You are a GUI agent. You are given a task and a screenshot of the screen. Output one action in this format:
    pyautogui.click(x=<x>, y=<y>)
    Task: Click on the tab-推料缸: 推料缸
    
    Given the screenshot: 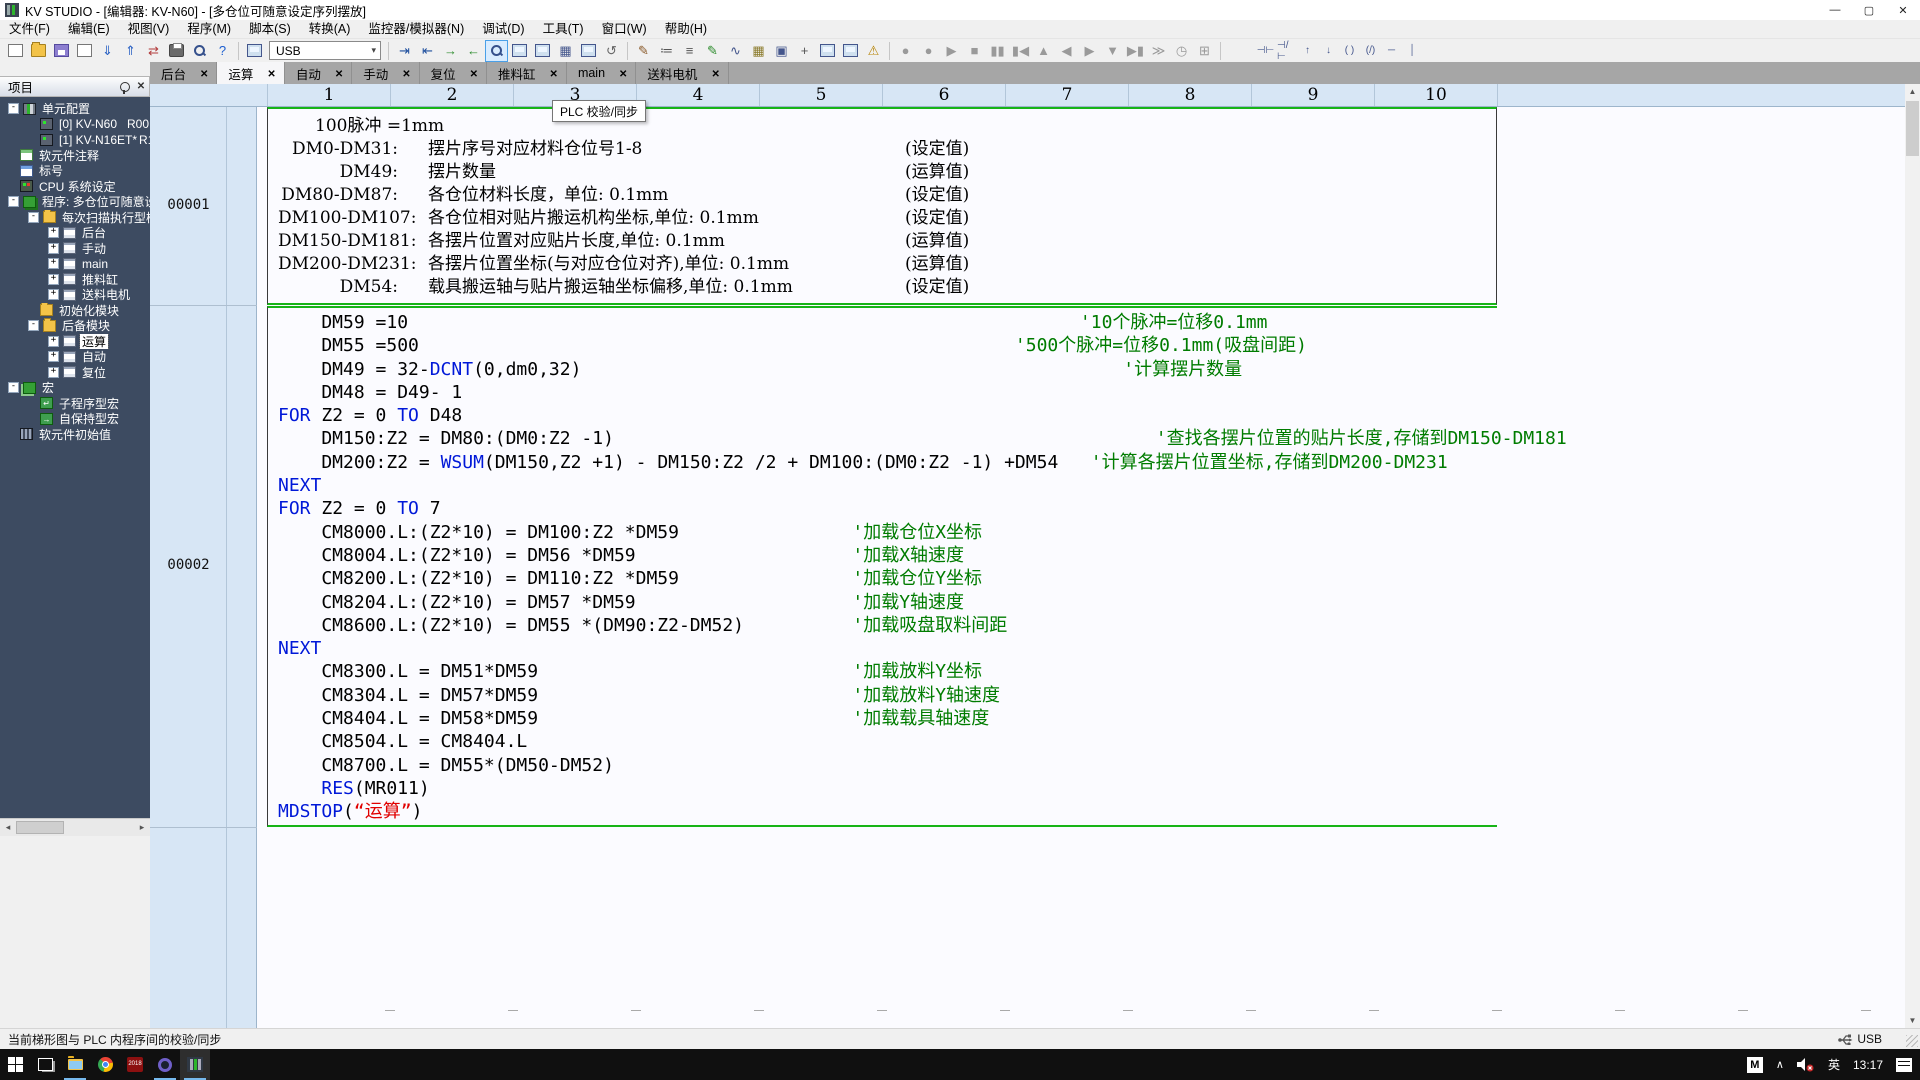 What is the action you would take?
    pyautogui.click(x=527, y=73)
    